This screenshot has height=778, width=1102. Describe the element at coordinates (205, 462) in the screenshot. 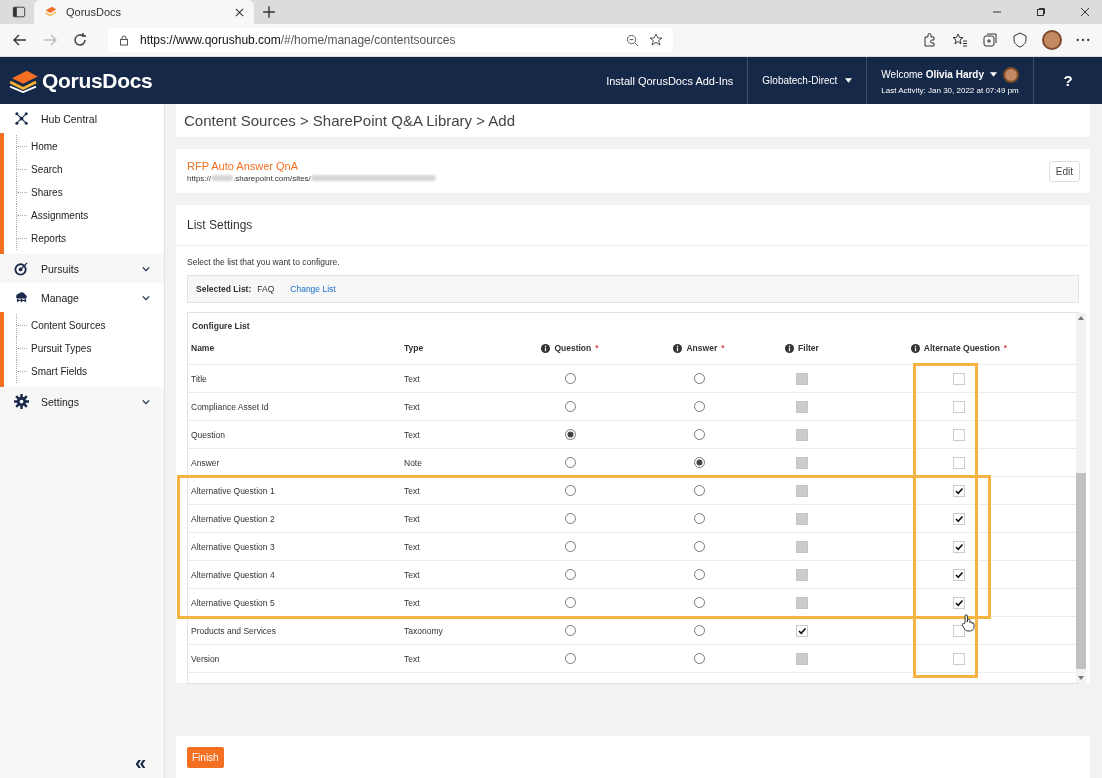

I see `table-cell: Answer` at that location.